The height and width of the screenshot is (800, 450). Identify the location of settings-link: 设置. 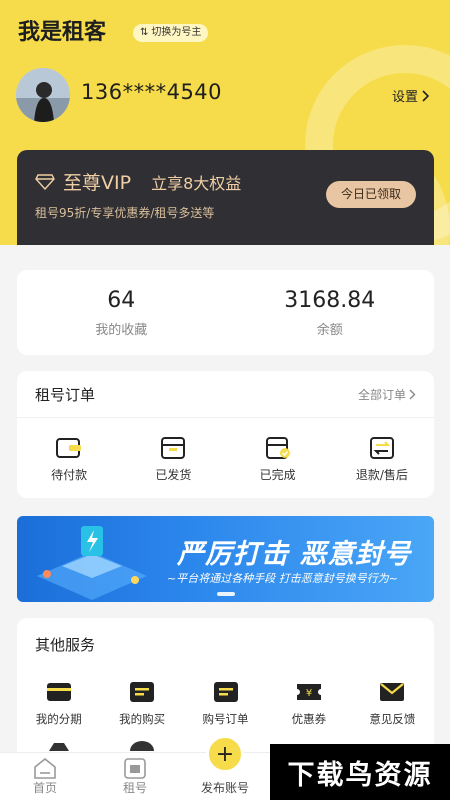
(411, 95).